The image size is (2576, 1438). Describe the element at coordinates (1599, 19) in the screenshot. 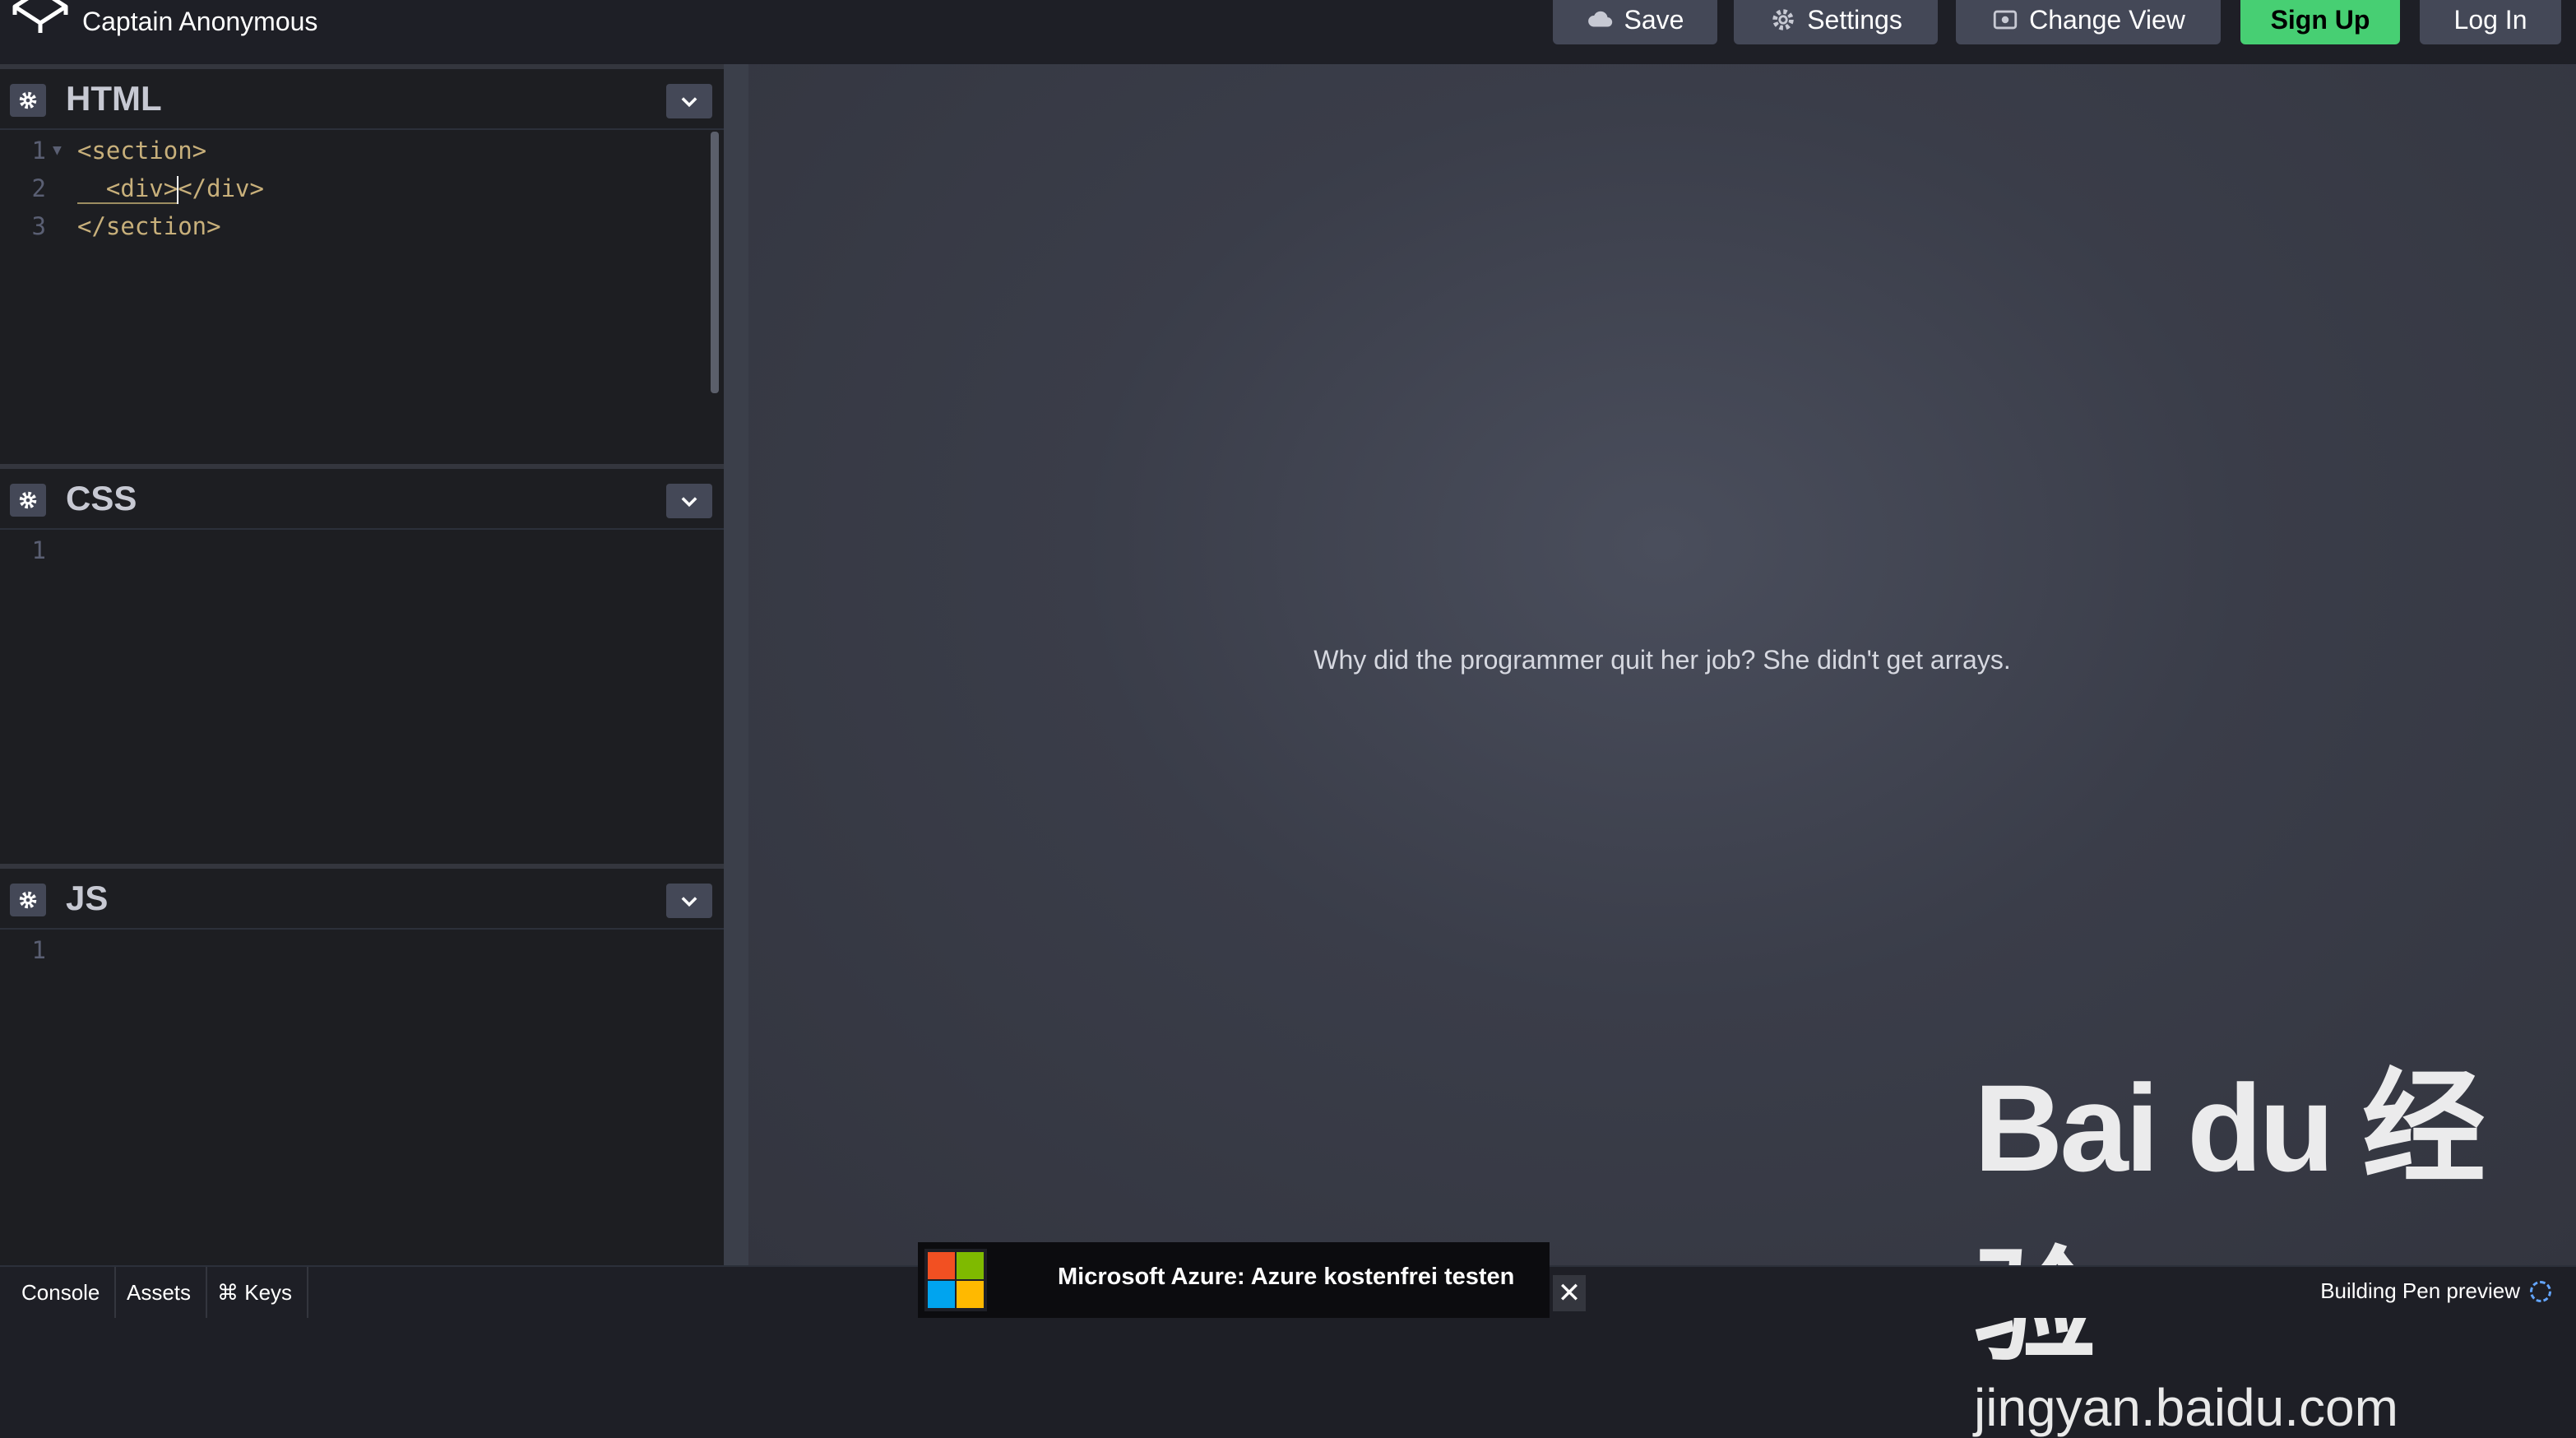

I see `cloud-icon` at that location.